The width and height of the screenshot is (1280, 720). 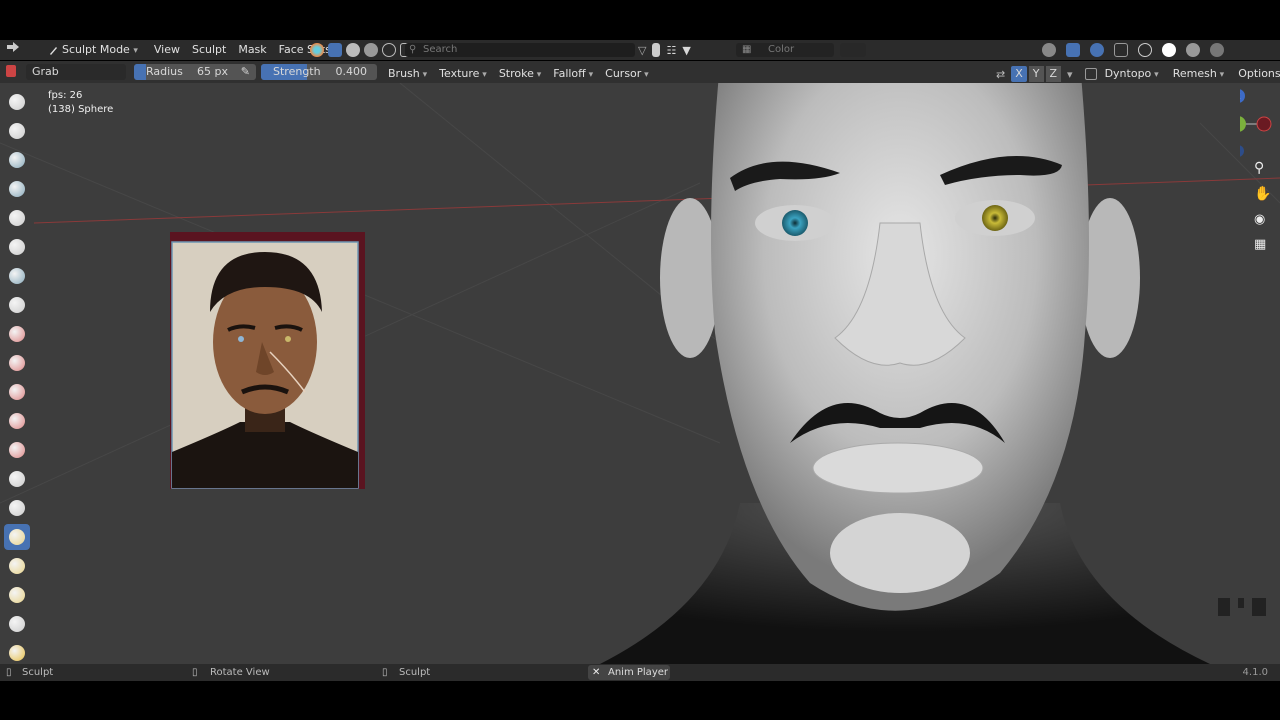 What do you see at coordinates (1259, 219) in the screenshot?
I see `camera-view-icon: ◉` at bounding box center [1259, 219].